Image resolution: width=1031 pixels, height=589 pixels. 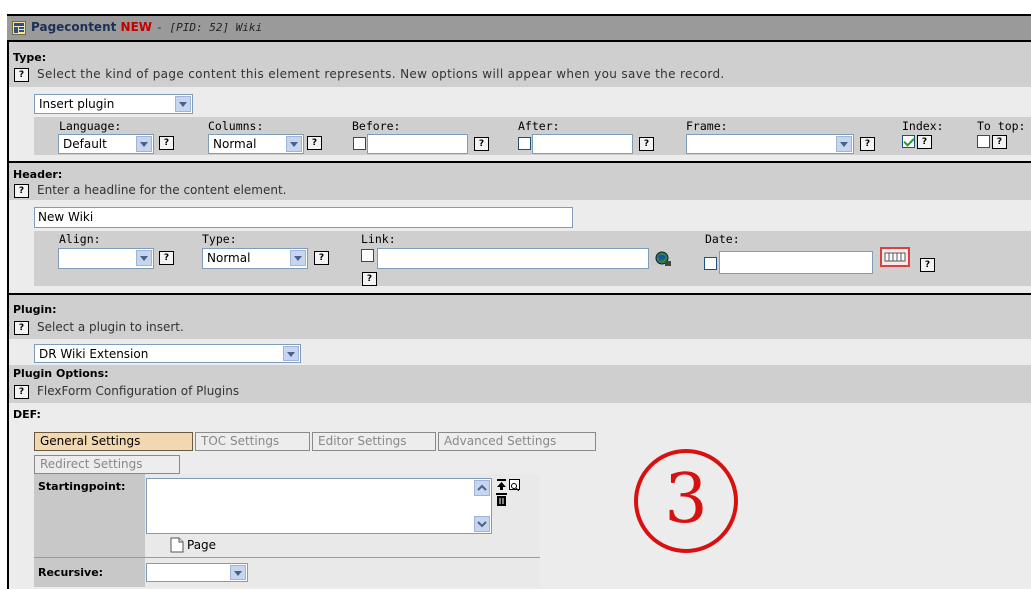 What do you see at coordinates (710, 263) in the screenshot?
I see `date-checkbox` at bounding box center [710, 263].